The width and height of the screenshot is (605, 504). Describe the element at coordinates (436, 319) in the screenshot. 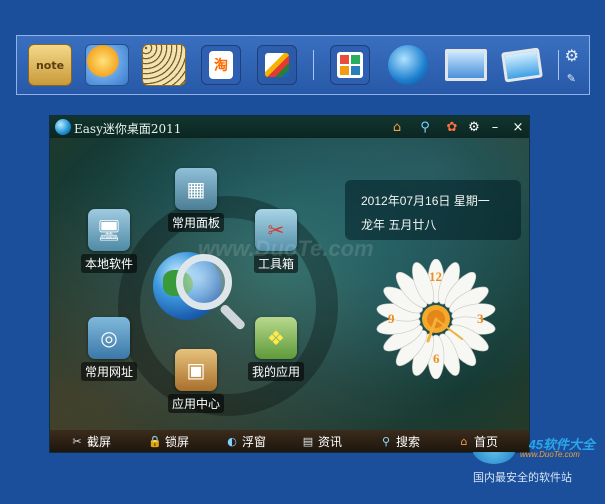

I see `flower-clock: 12 3 6 9` at that location.